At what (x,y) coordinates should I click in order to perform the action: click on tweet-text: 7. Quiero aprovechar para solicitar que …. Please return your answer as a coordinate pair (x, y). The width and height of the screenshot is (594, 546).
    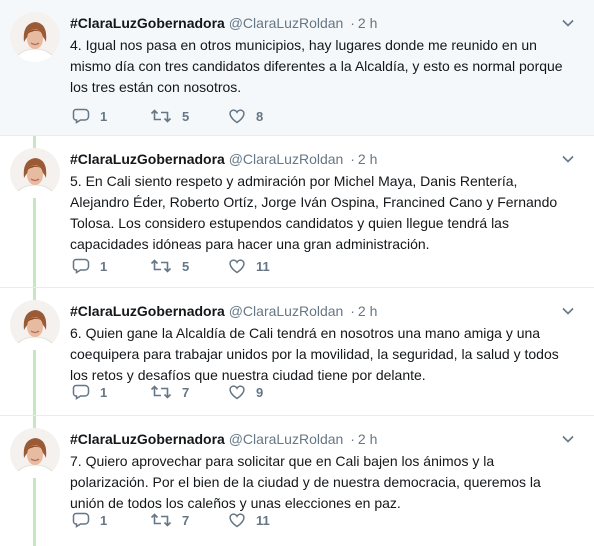
    Looking at the image, I should click on (305, 482).